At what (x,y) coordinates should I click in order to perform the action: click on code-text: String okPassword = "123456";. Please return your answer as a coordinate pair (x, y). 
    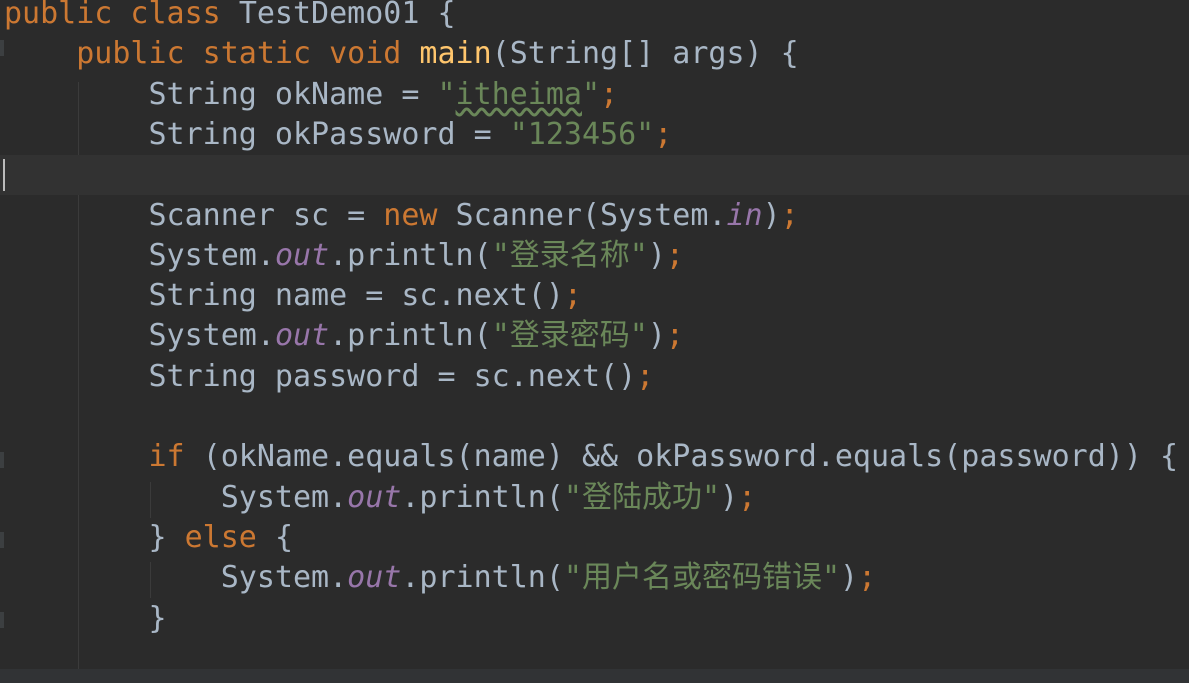
    Looking at the image, I should click on (338, 135).